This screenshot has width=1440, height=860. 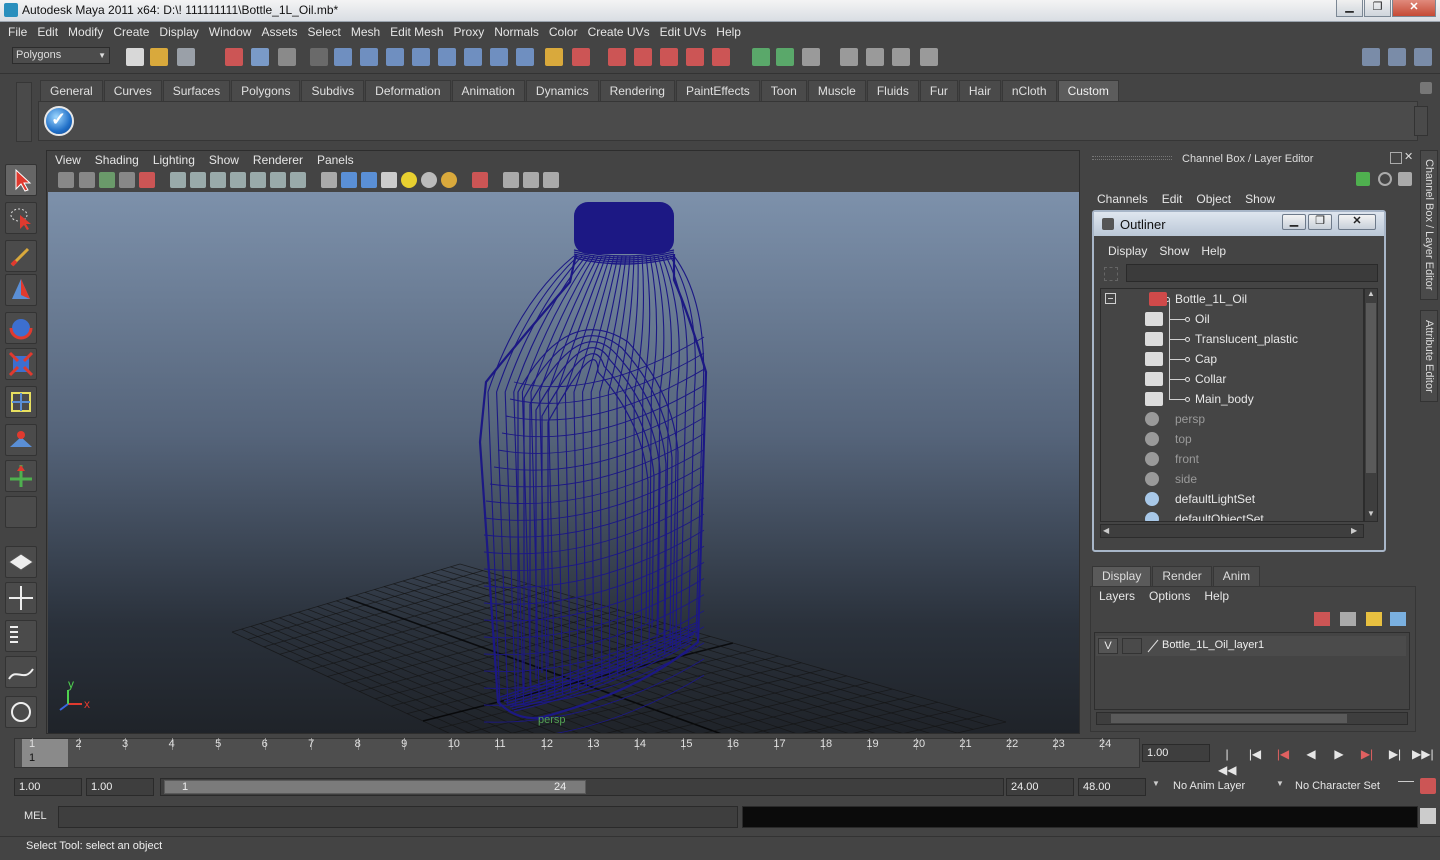 I want to click on menu-file: File, so click(x=17, y=32).